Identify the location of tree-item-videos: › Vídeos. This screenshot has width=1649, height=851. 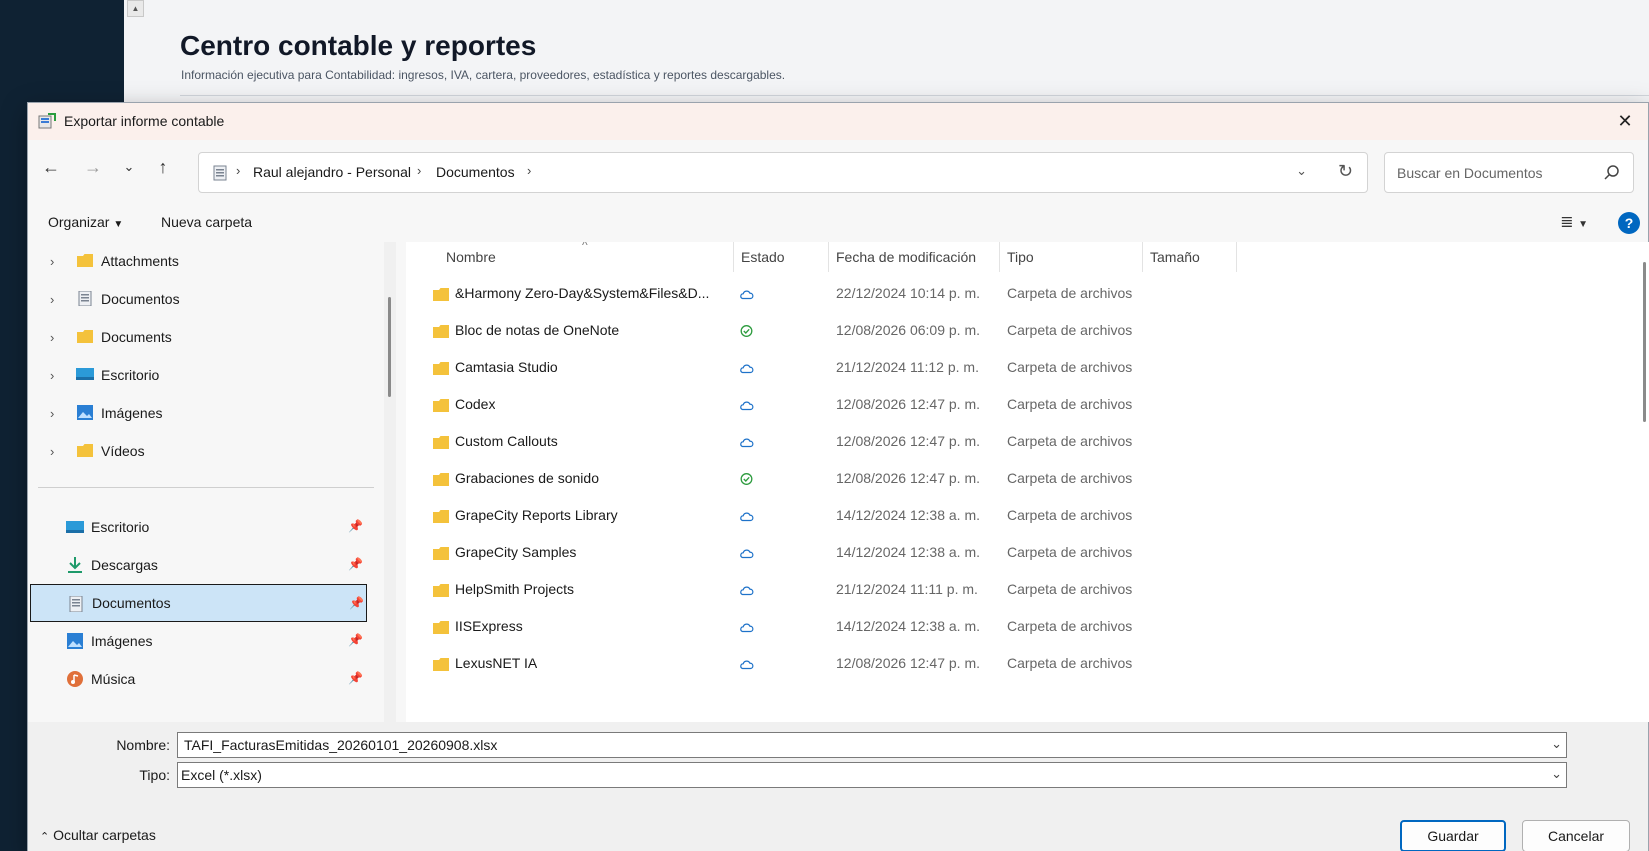
(206, 451).